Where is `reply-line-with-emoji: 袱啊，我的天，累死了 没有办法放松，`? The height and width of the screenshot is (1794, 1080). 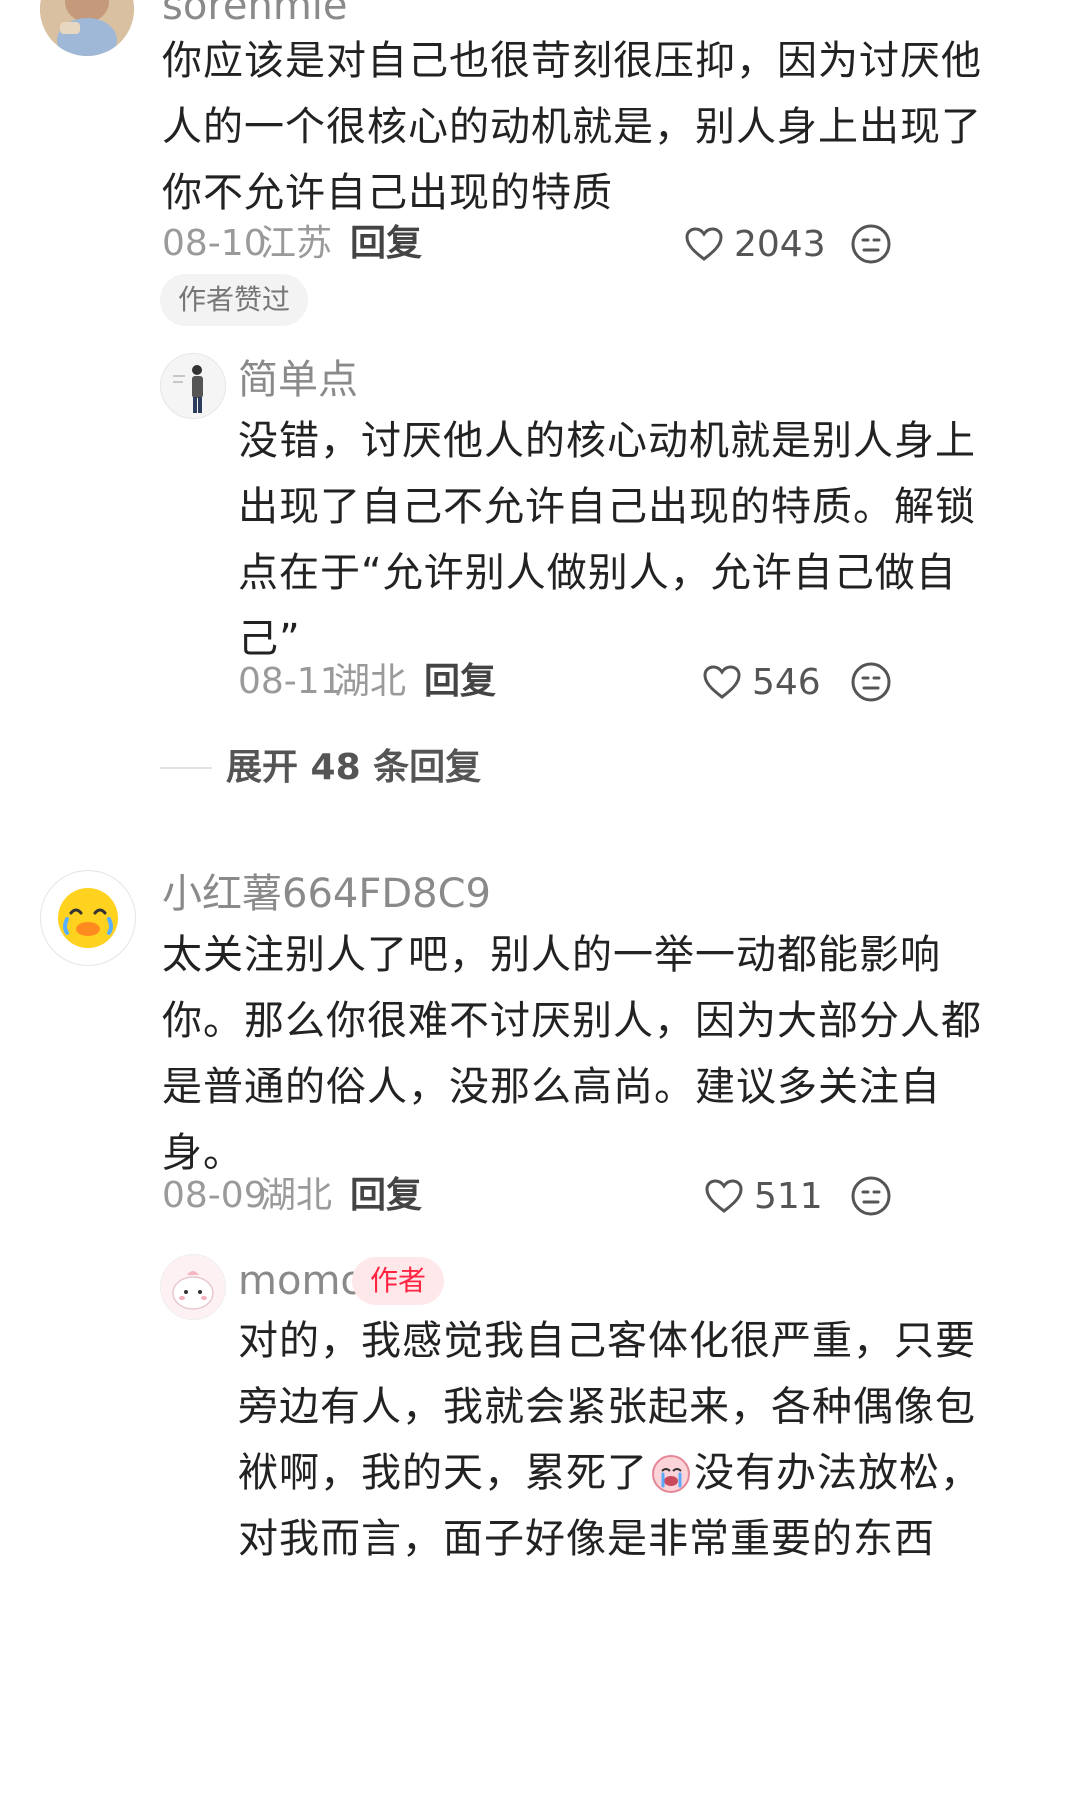 reply-line-with-emoji: 袱啊，我的天，累死了 没有办法放松， is located at coordinates (609, 1473).